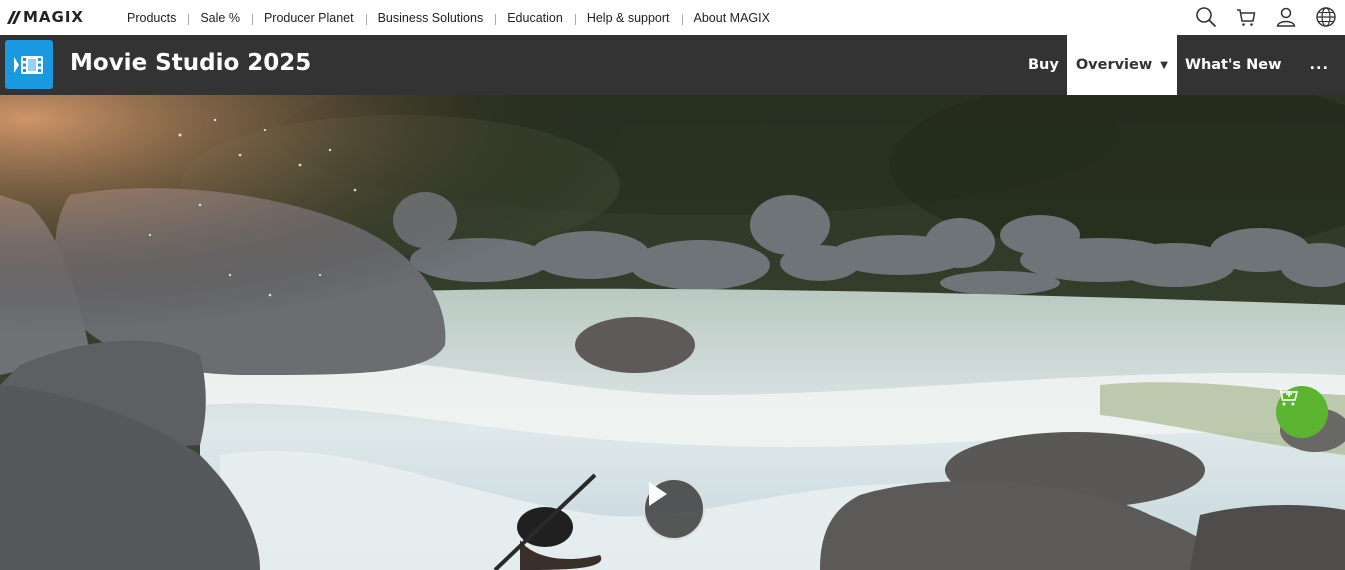  What do you see at coordinates (430, 18) in the screenshot?
I see `top-nav-business-solutions: Business Solutions` at bounding box center [430, 18].